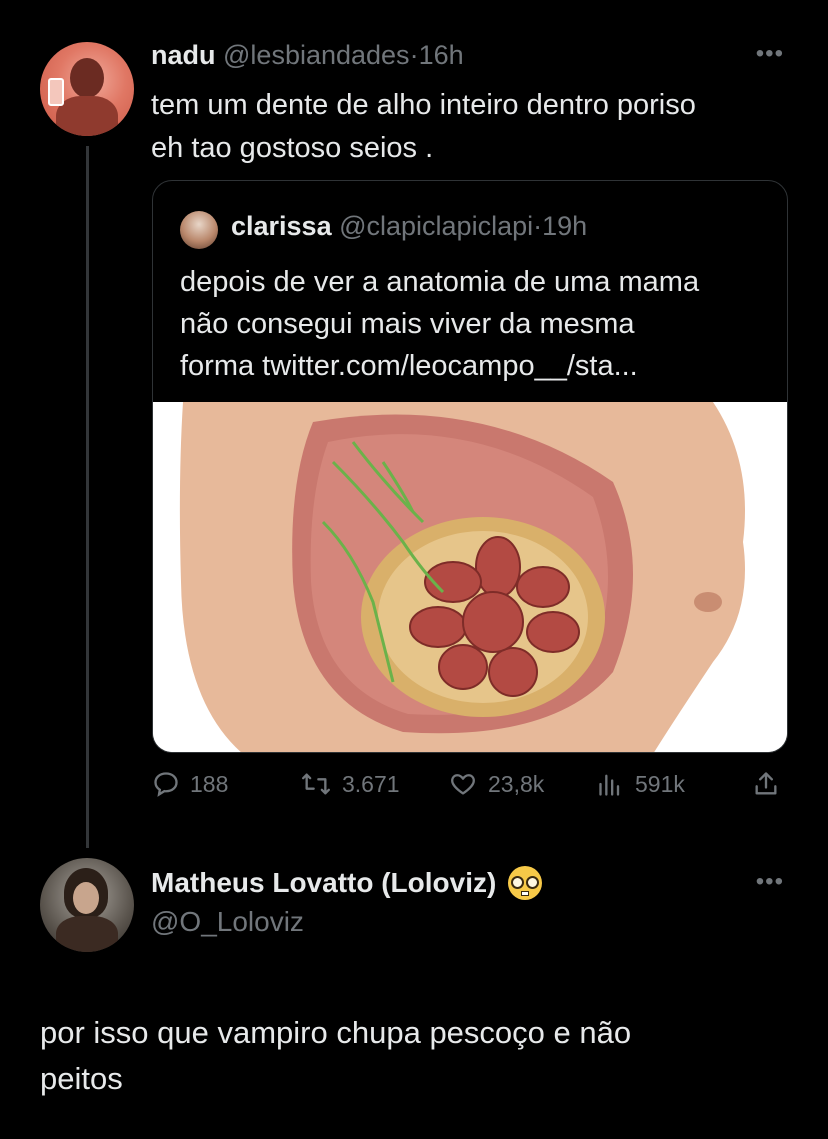 Image resolution: width=828 pixels, height=1139 pixels. Describe the element at coordinates (371, 783) in the screenshot. I see `retweet-count: 3.671` at that location.